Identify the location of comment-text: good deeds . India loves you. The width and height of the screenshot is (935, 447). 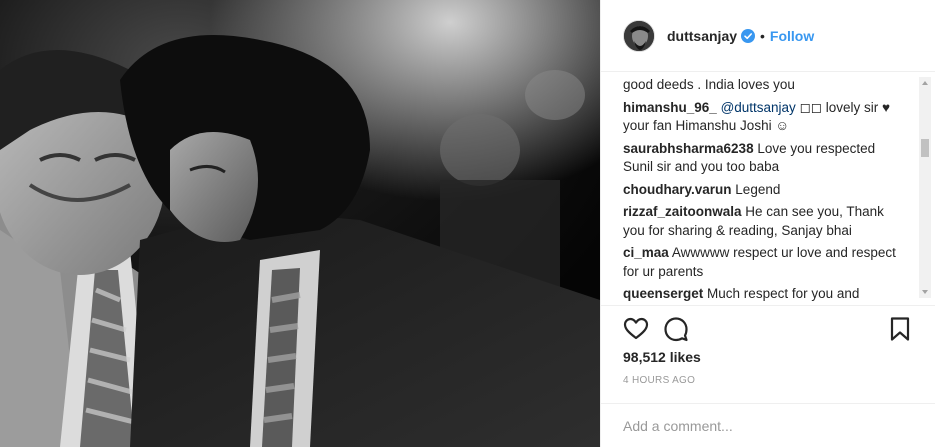
(709, 84).